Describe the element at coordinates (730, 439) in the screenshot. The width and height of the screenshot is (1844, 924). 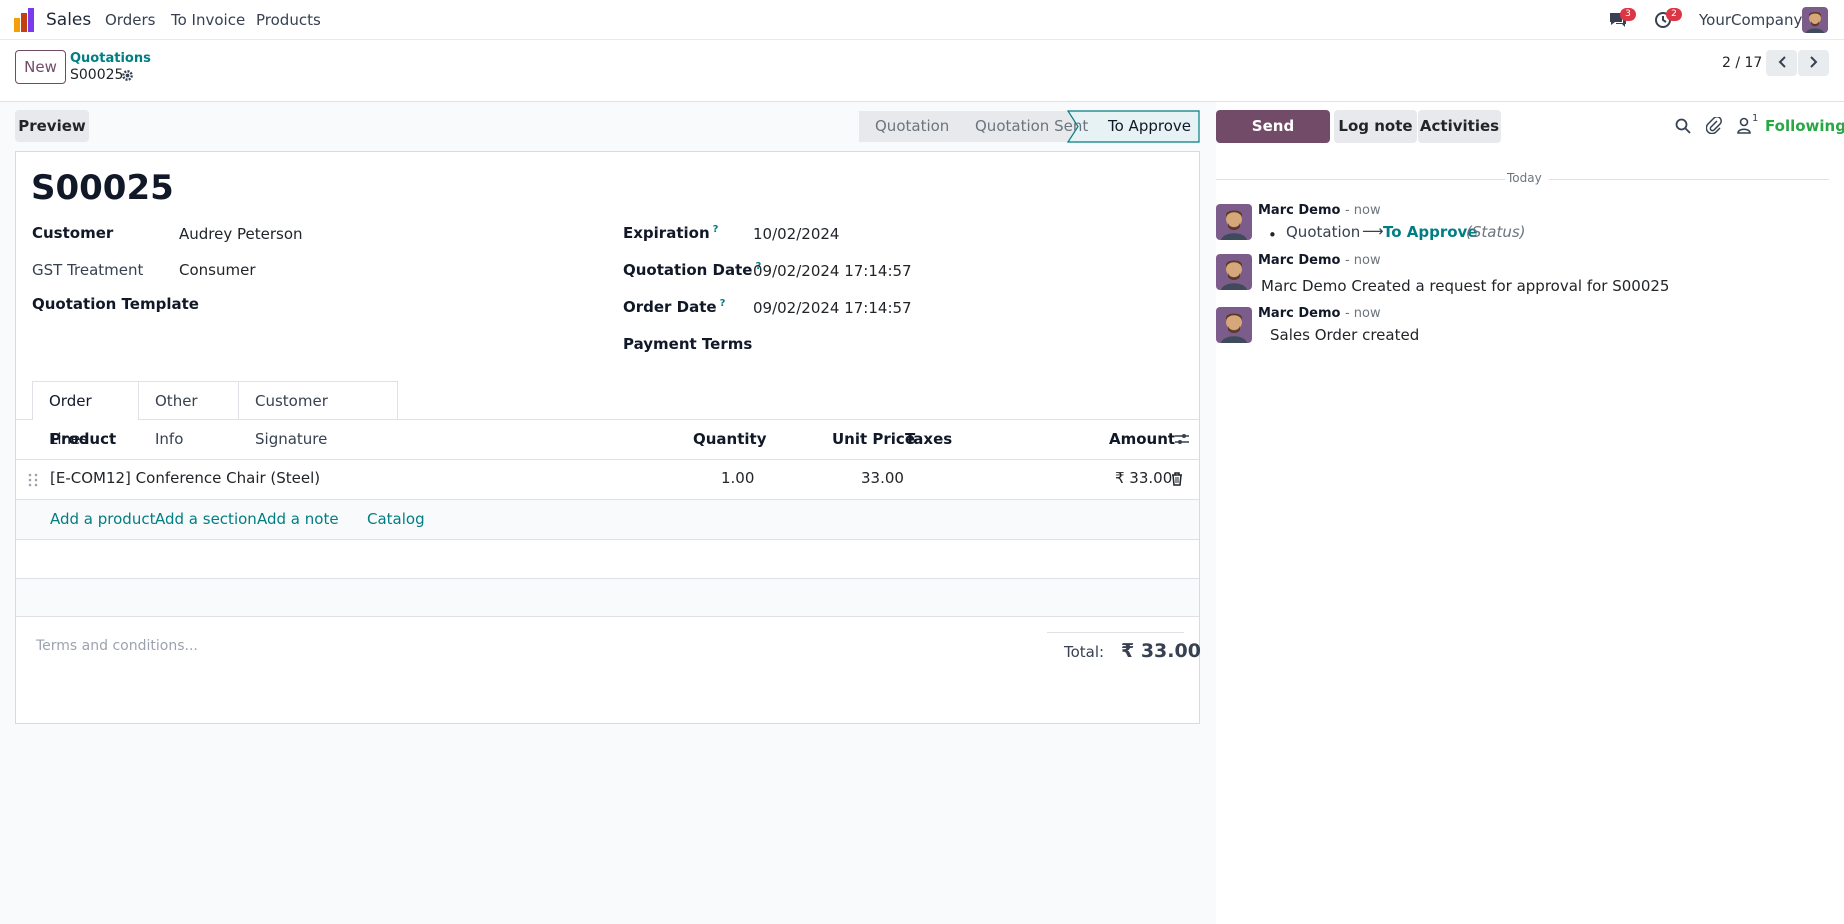
I see `column-quantity: Quantity` at that location.